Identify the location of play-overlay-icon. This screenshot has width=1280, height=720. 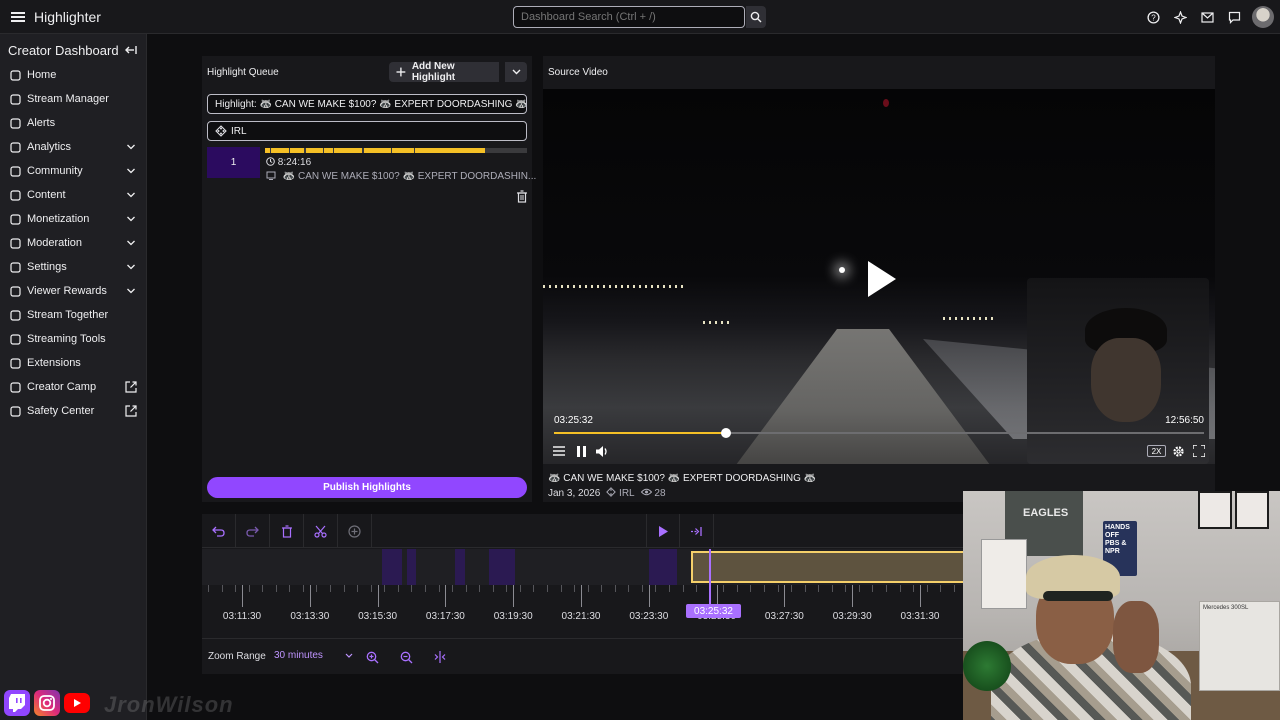
(882, 279).